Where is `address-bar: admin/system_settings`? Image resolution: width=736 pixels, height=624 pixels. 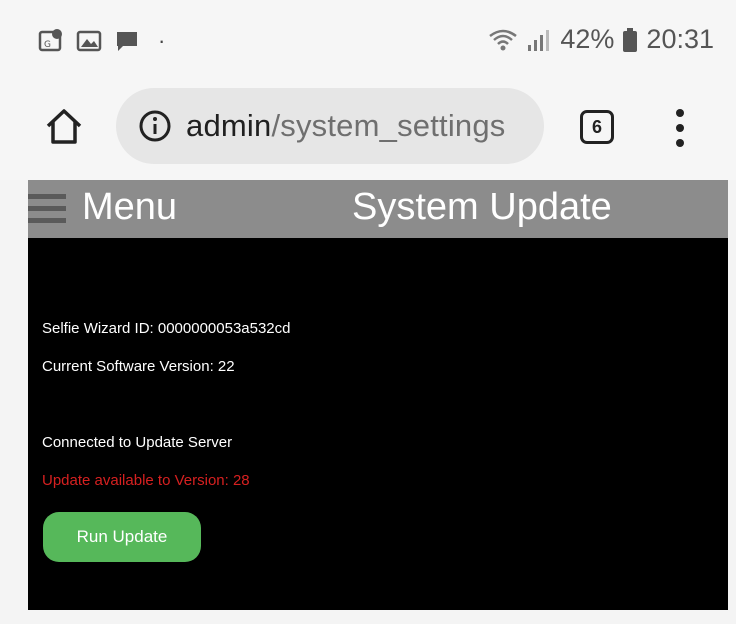 address-bar: admin/system_settings is located at coordinates (330, 126).